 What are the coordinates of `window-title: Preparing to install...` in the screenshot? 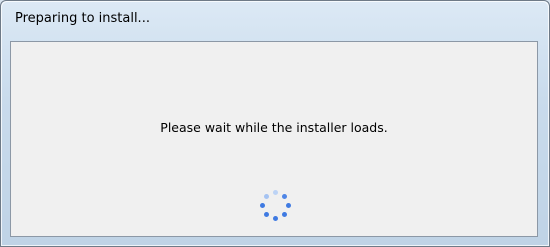 It's located at (82, 18).